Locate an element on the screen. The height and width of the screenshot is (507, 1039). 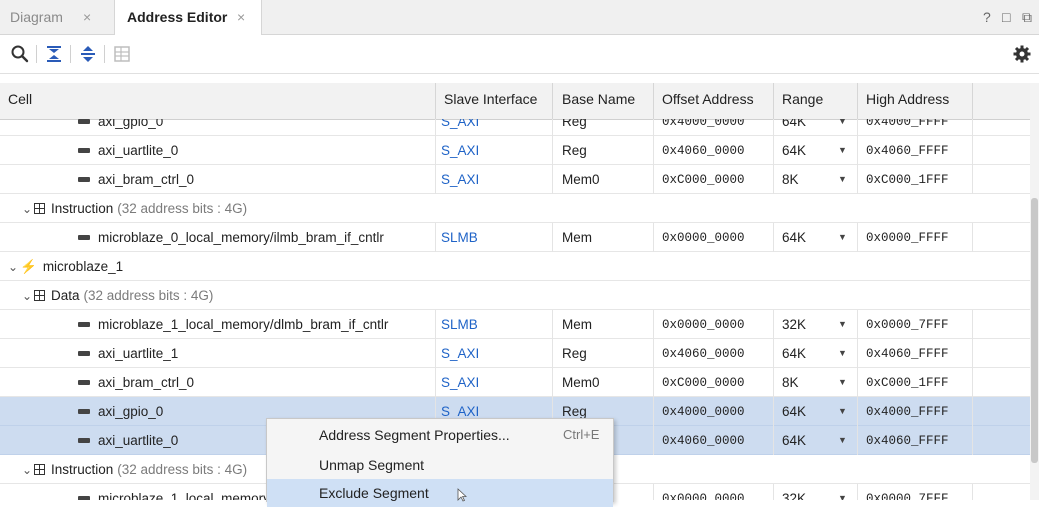
auto-assign-icon is located at coordinates (122, 54).